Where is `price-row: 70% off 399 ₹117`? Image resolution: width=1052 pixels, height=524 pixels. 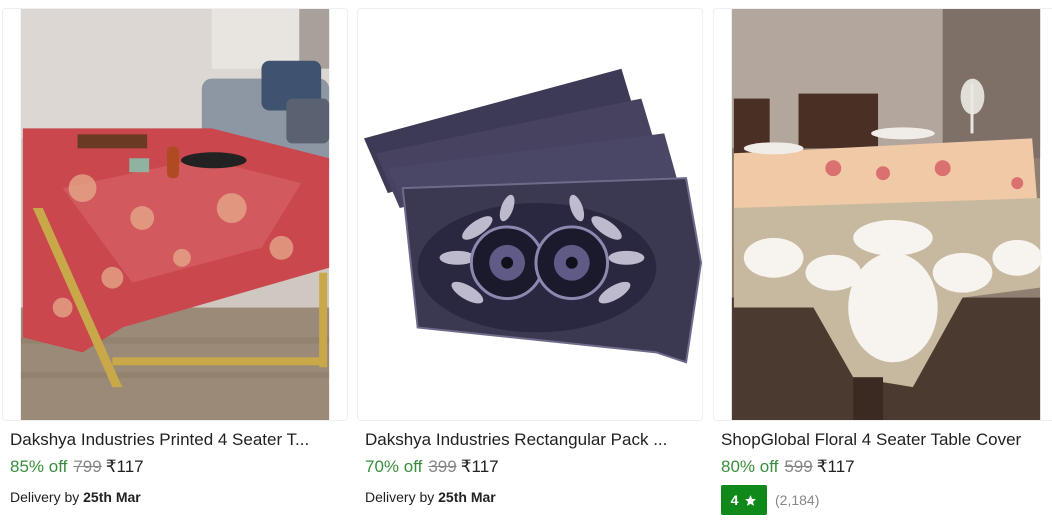 price-row: 70% off 399 ₹117 is located at coordinates (432, 467).